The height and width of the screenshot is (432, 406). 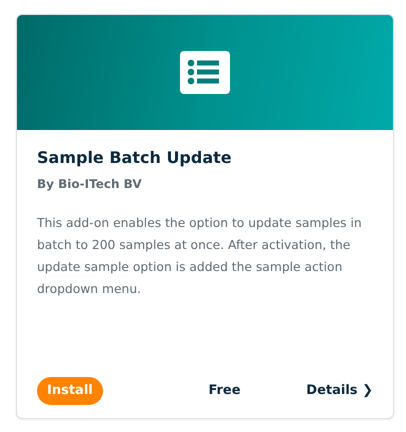 I want to click on author-text: By Bio-ITech BV, so click(x=90, y=184).